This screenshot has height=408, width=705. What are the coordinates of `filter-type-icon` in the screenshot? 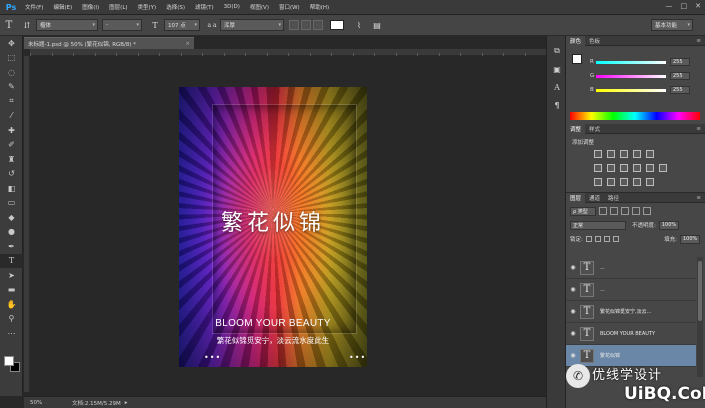 It's located at (625, 211).